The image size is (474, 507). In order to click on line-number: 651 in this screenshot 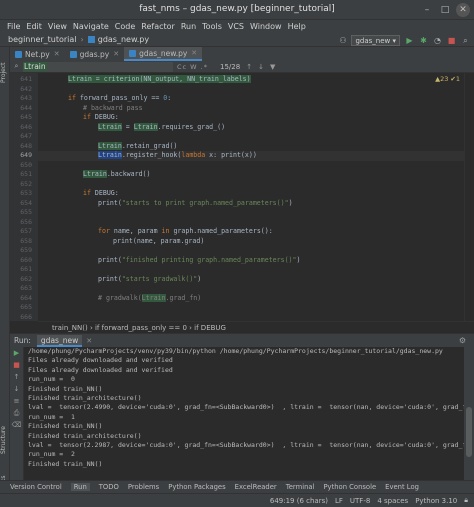, I will do `click(26, 174)`.